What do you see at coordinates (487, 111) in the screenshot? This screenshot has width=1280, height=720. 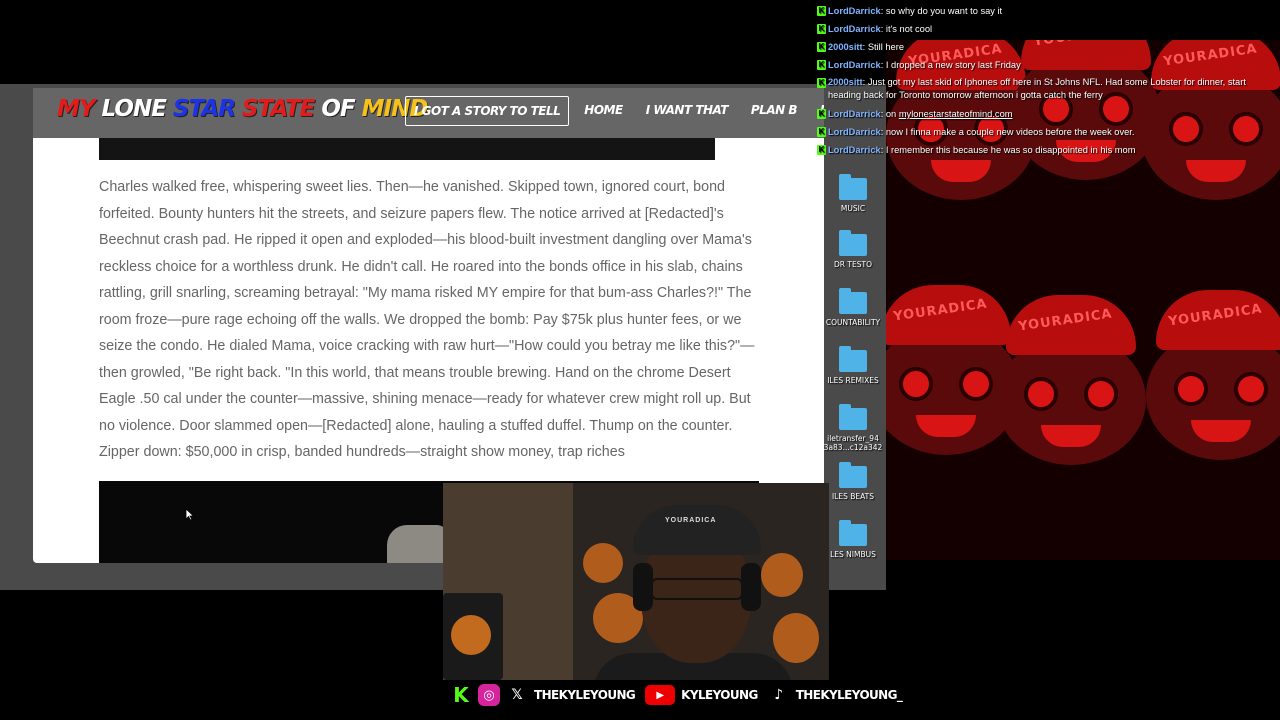 I see `nav-item-i-got-a-story-to-tell: I GOT A STORY TO TELL` at bounding box center [487, 111].